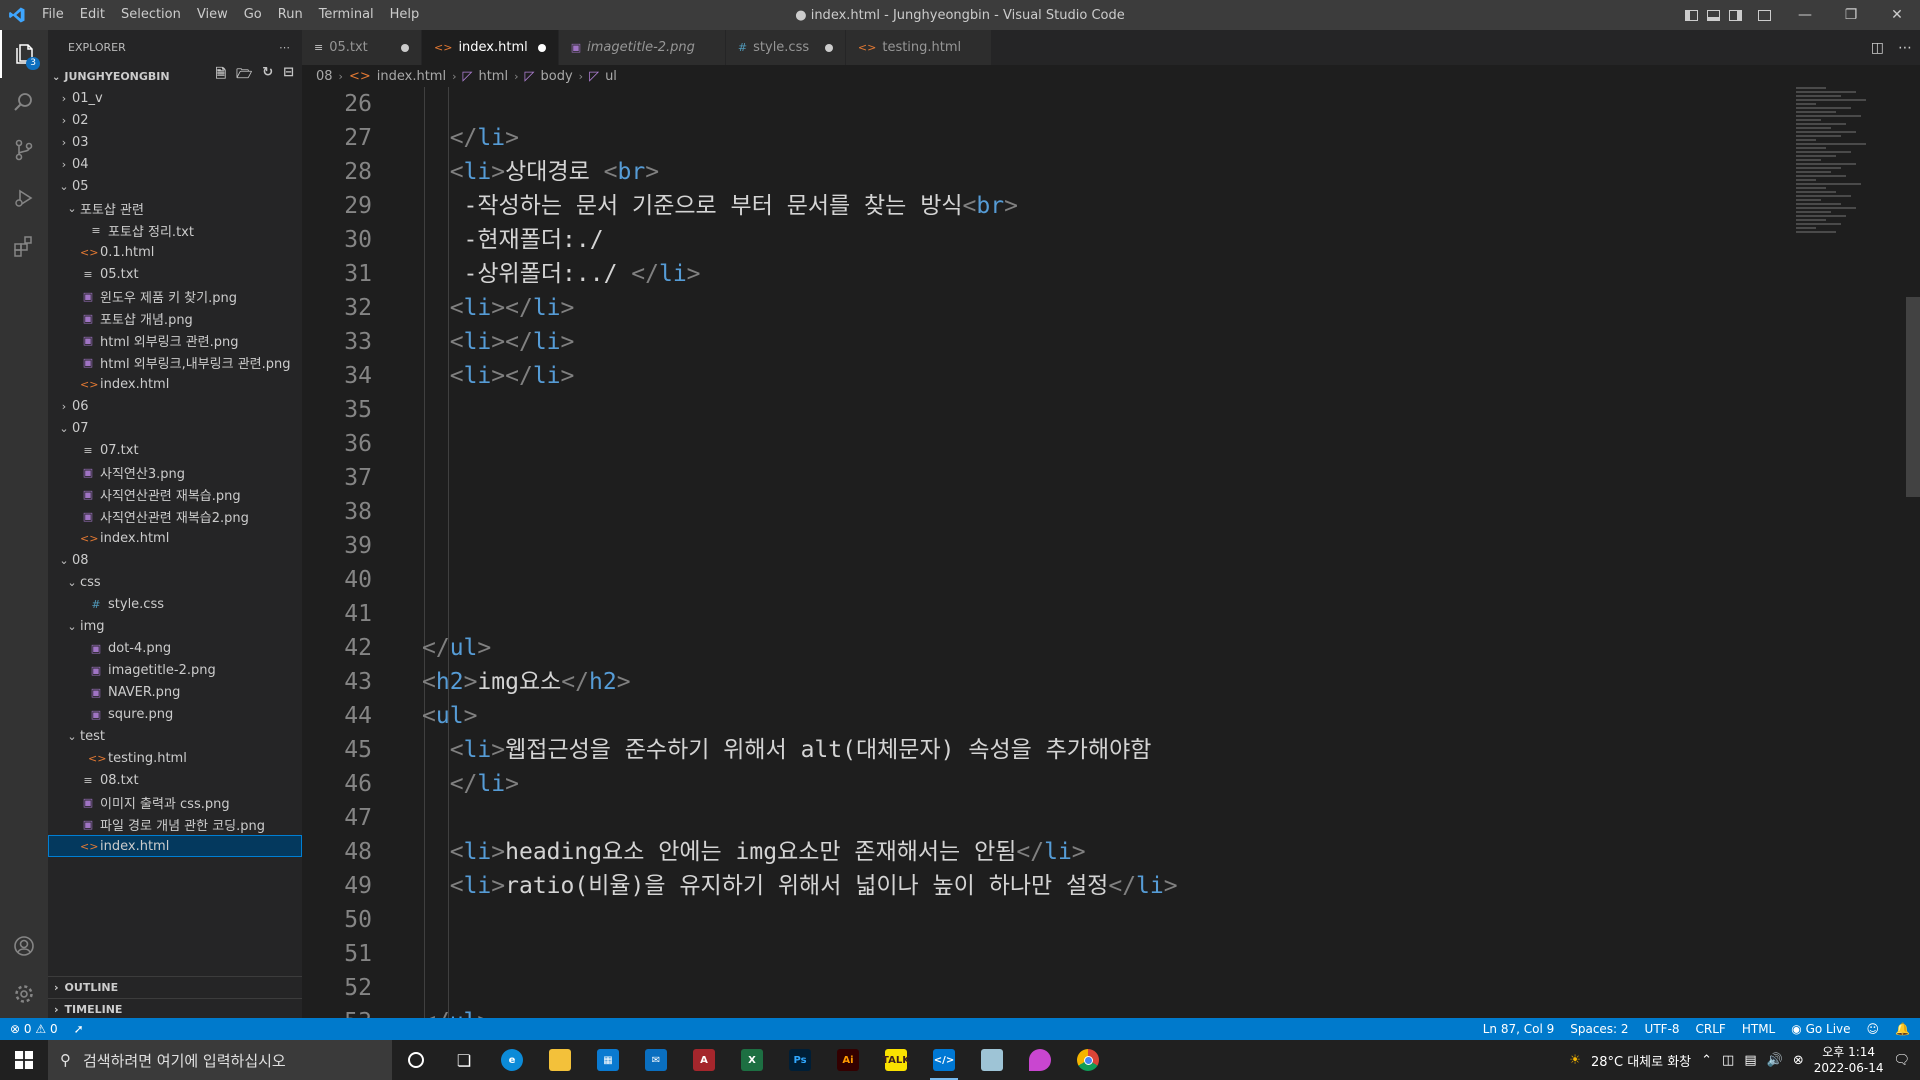  I want to click on tree-file: ▣ NAVER.png, so click(175, 692).